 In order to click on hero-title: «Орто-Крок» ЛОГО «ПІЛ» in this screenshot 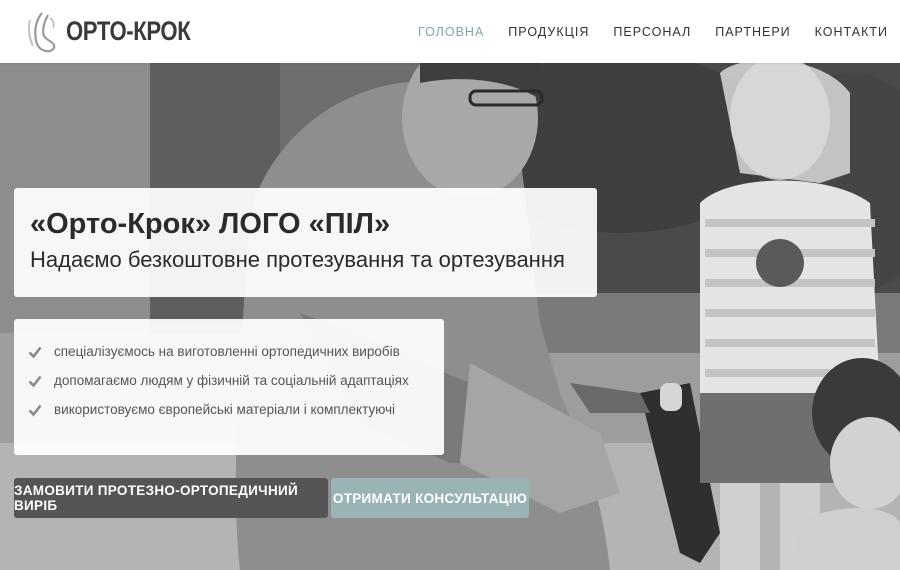, I will do `click(210, 224)`.